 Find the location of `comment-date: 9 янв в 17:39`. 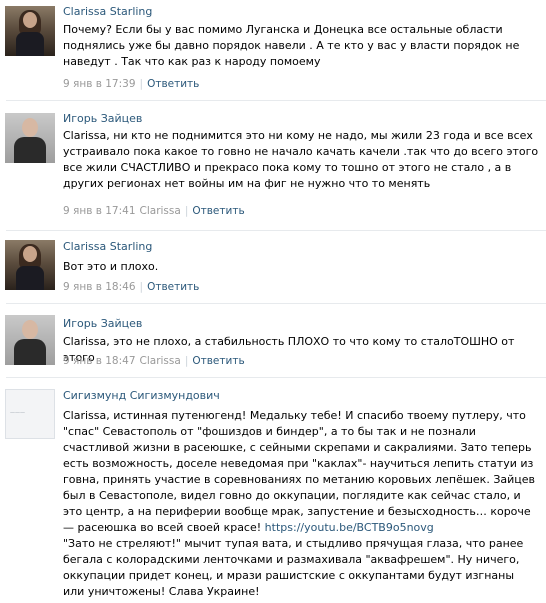

comment-date: 9 янв в 17:39 is located at coordinates (99, 84).